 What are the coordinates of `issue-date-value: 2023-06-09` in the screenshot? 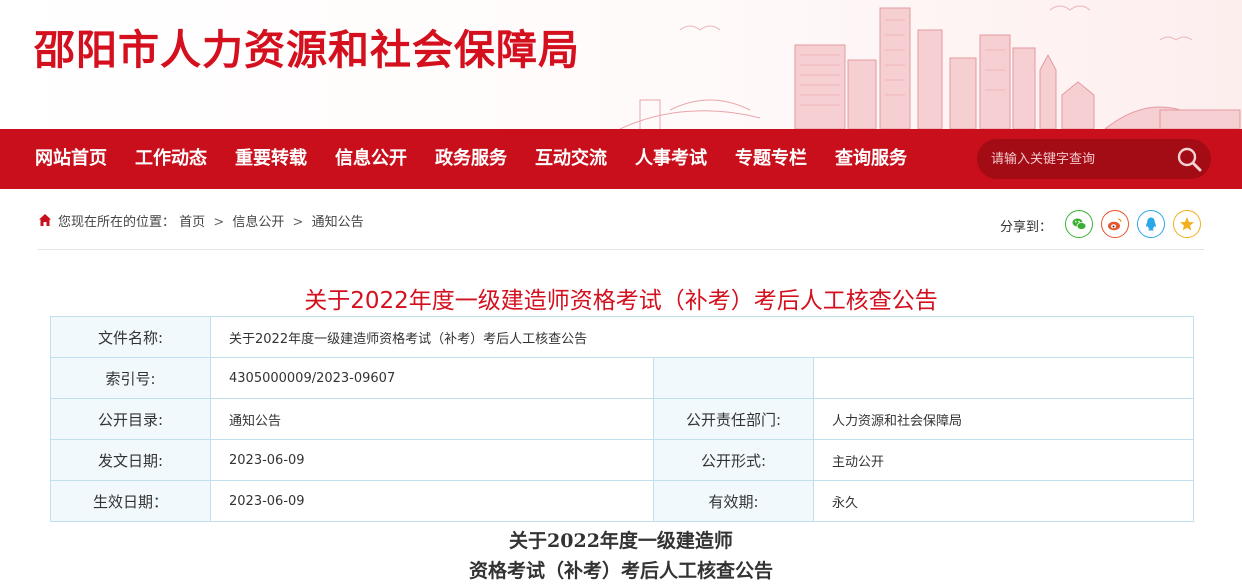 It's located at (432, 460).